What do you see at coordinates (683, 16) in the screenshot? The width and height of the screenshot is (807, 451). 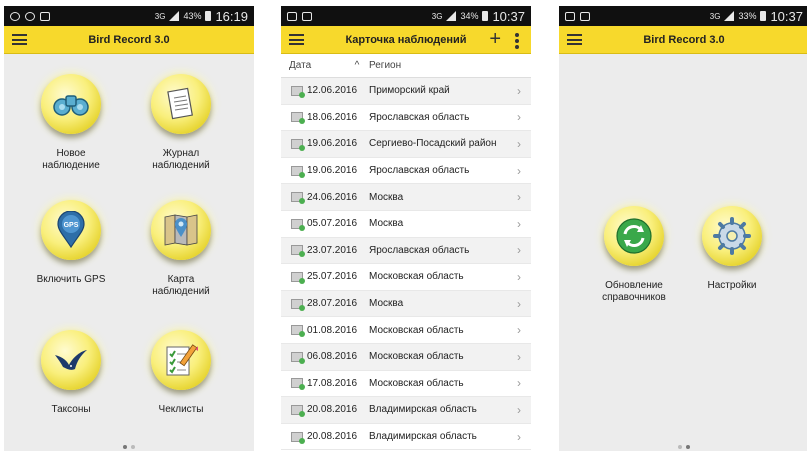 I see `status-bar: 3G 33% 10:37` at bounding box center [683, 16].